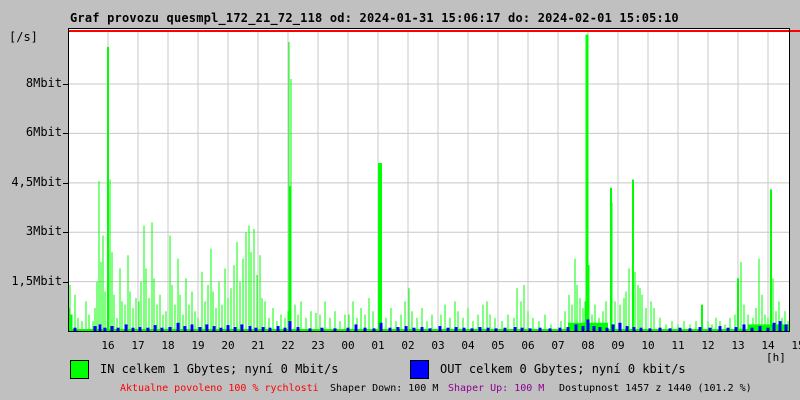 The height and width of the screenshot is (400, 800). What do you see at coordinates (498, 345) in the screenshot?
I see `x-tick-label: 05` at bounding box center [498, 345].